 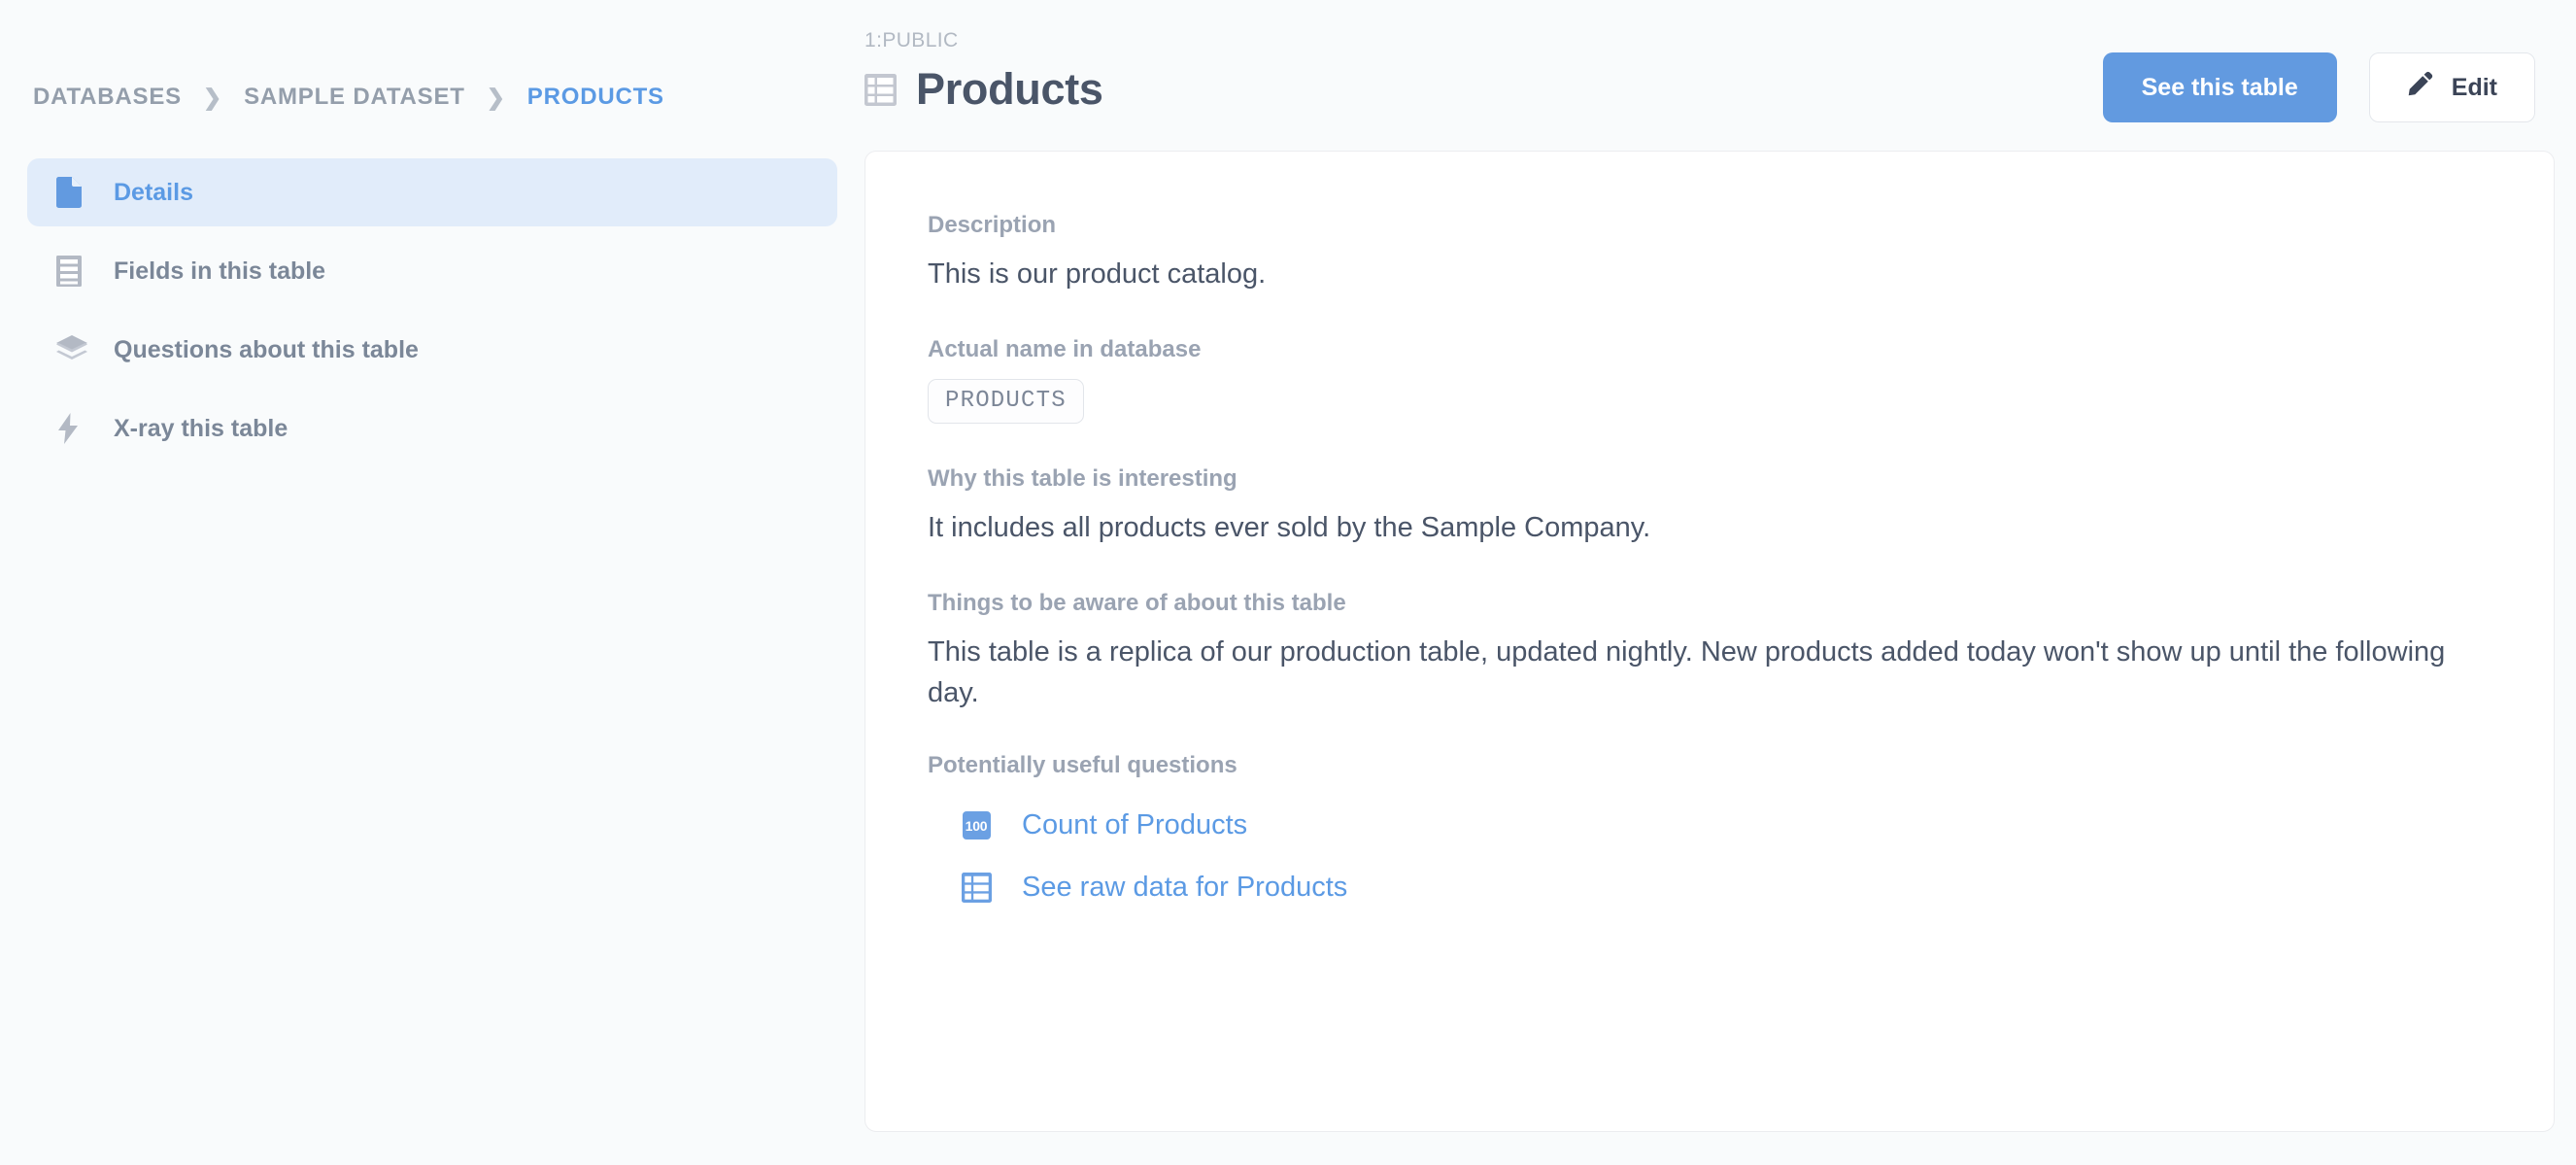 What do you see at coordinates (74, 271) in the screenshot?
I see `fields-list-icon` at bounding box center [74, 271].